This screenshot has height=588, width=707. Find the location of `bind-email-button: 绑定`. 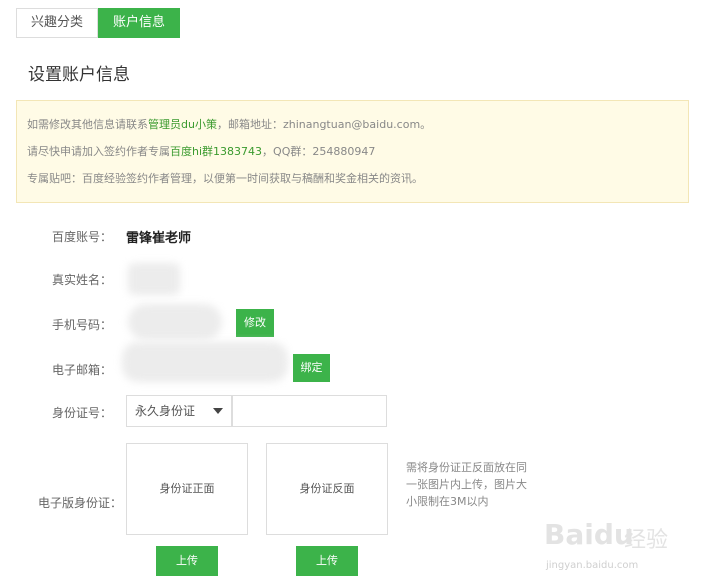

bind-email-button: 绑定 is located at coordinates (311, 368).